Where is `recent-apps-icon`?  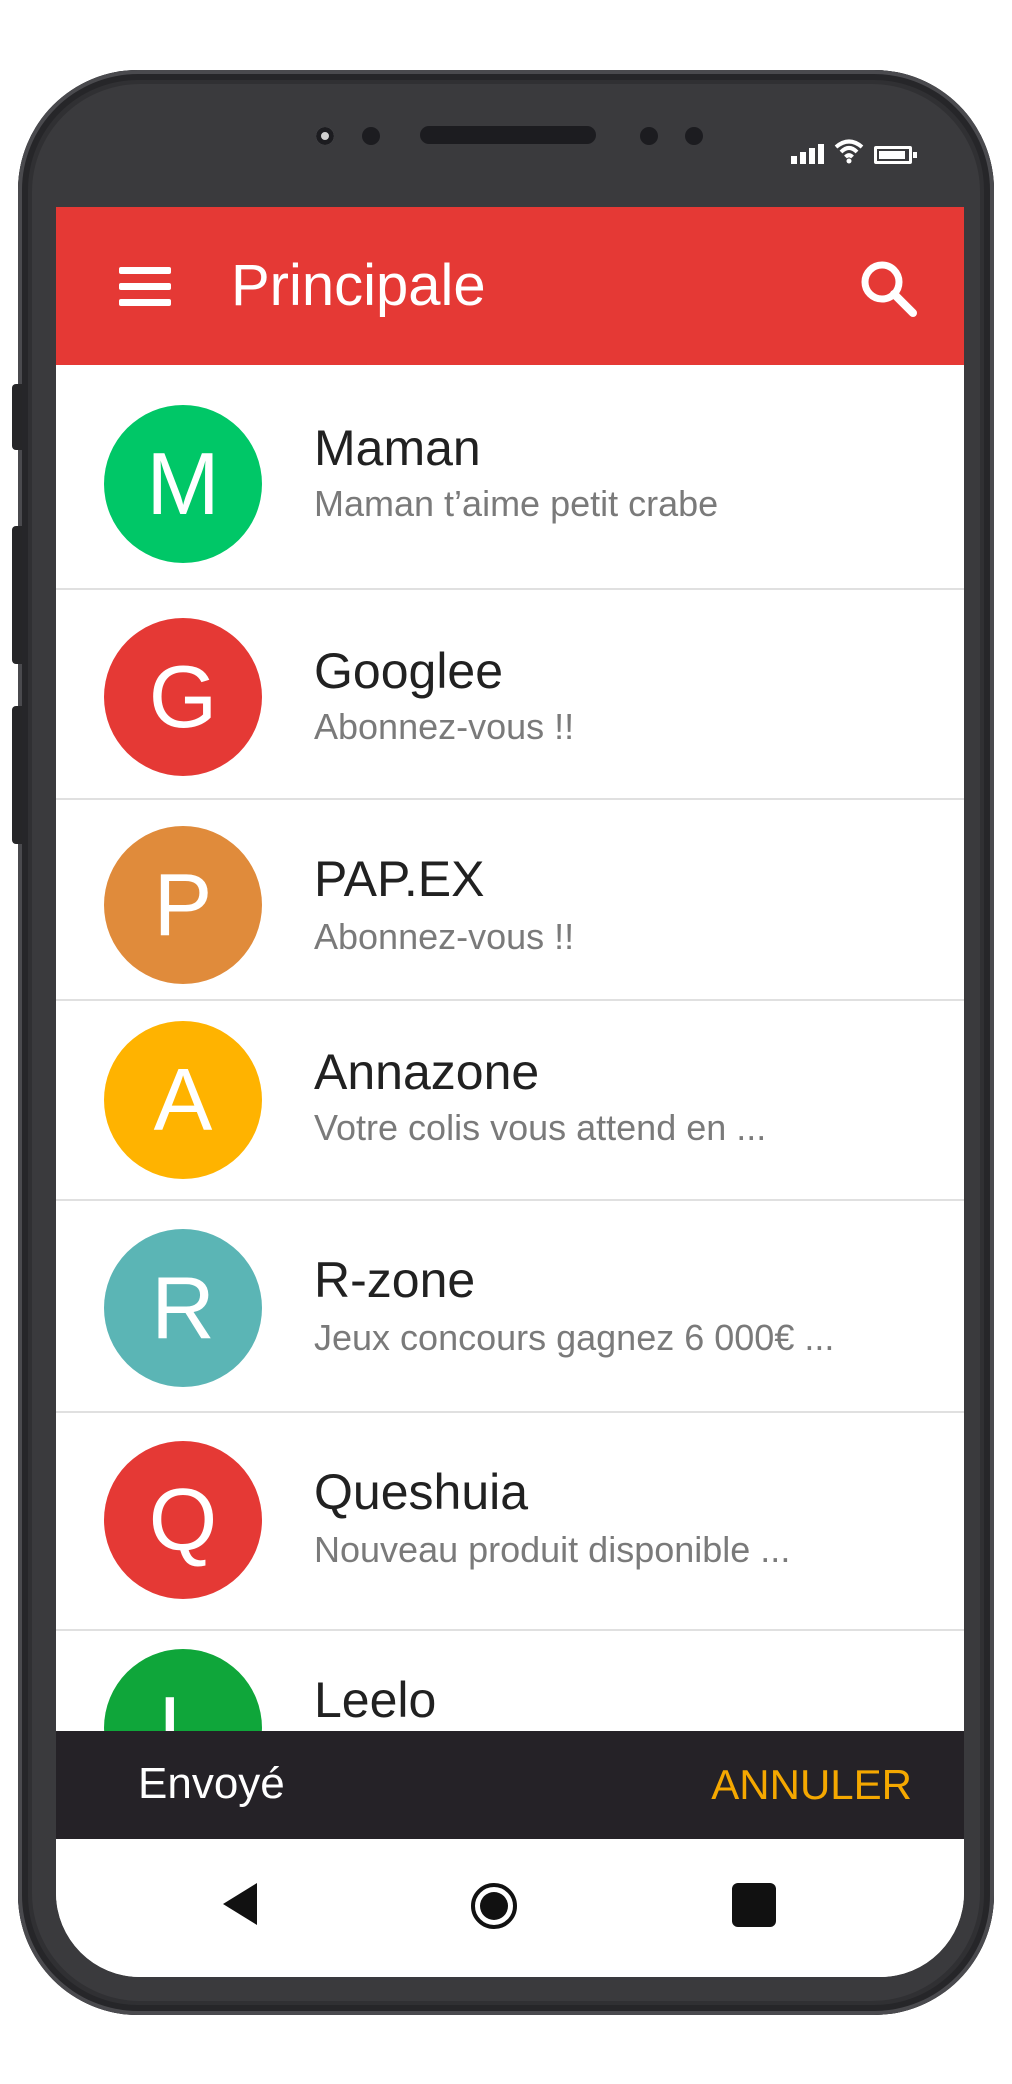 recent-apps-icon is located at coordinates (754, 1905).